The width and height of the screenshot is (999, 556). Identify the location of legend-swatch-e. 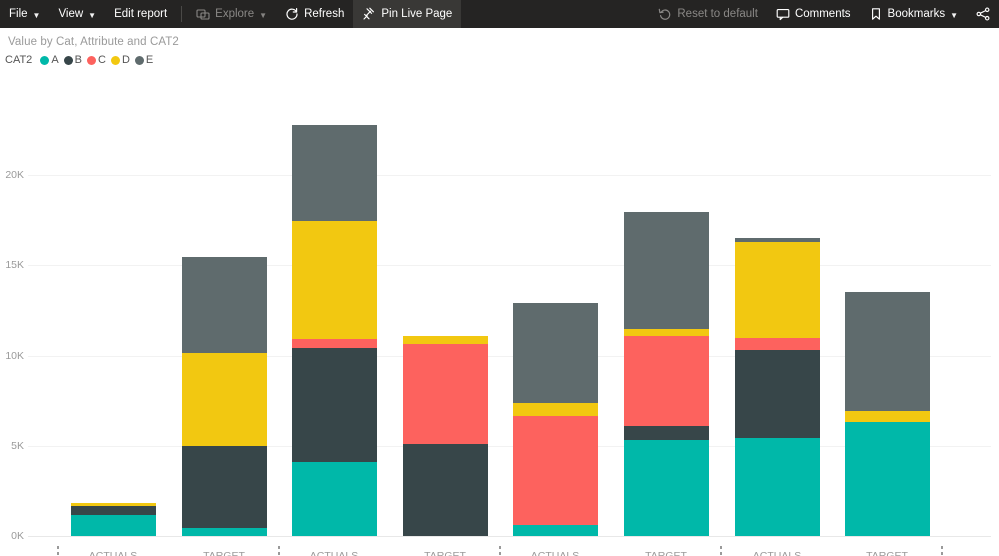
(139, 60).